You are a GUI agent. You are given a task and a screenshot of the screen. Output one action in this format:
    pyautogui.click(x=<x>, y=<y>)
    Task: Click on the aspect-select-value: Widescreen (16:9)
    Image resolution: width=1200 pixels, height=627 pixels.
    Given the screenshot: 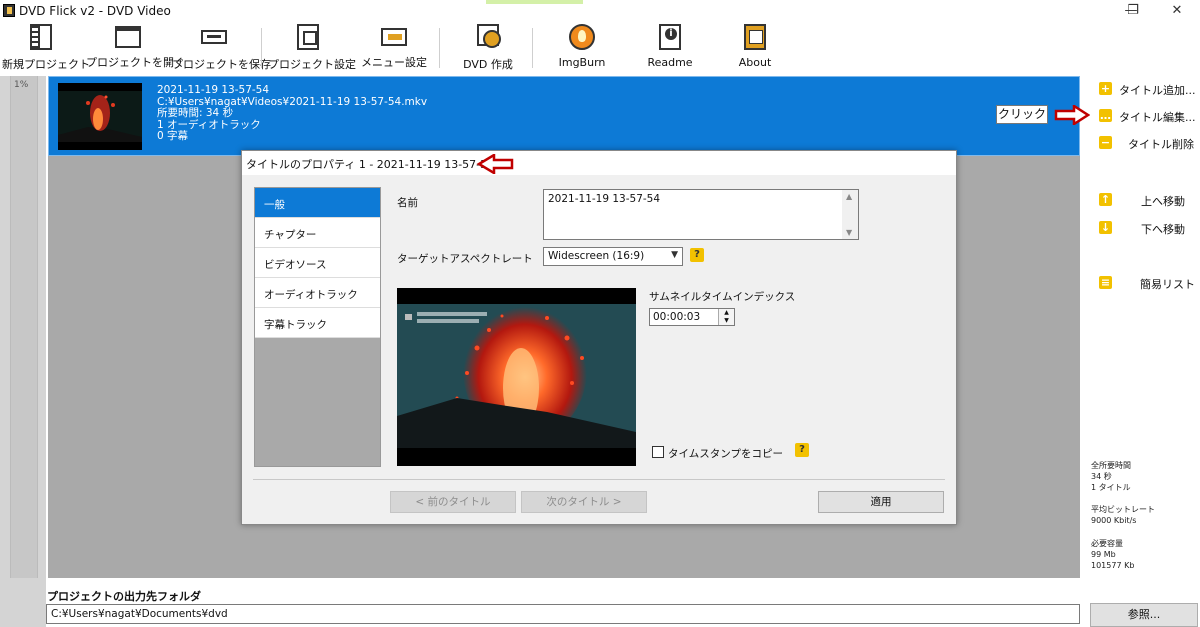 What is the action you would take?
    pyautogui.click(x=596, y=256)
    